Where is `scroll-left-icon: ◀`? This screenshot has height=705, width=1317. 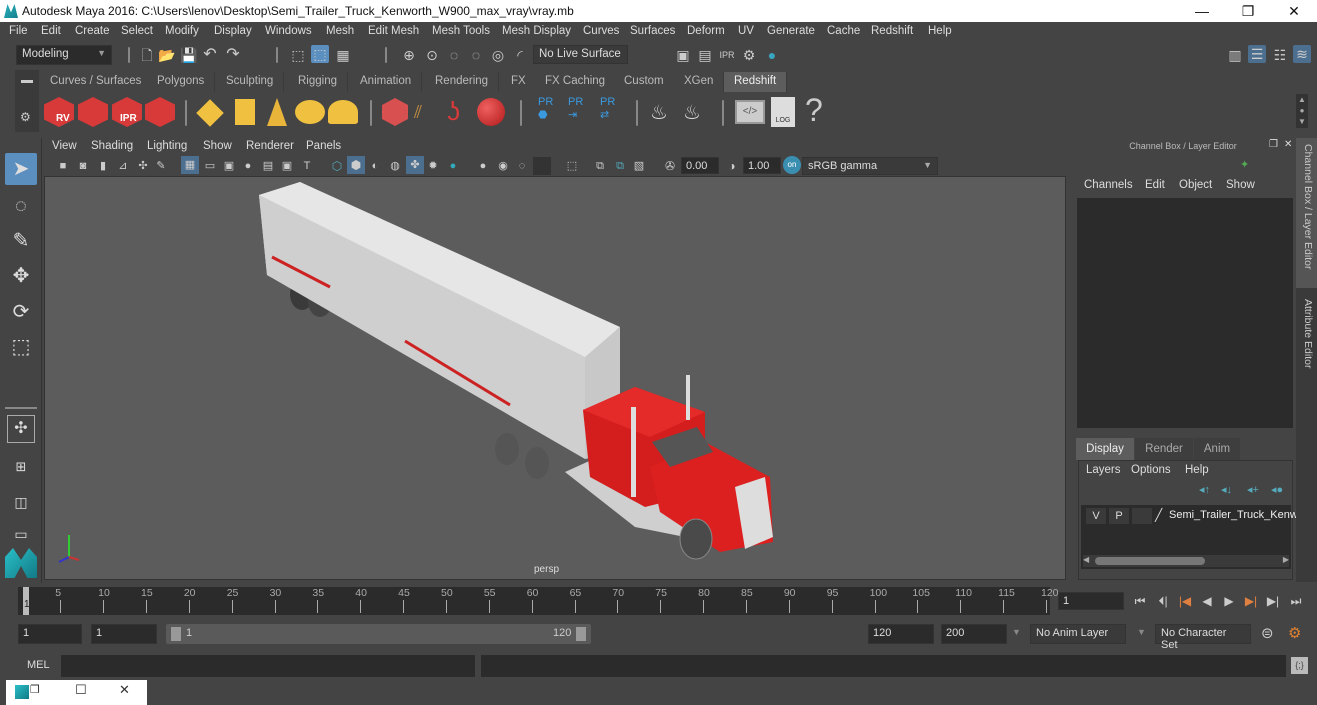 scroll-left-icon: ◀ is located at coordinates (1086, 559).